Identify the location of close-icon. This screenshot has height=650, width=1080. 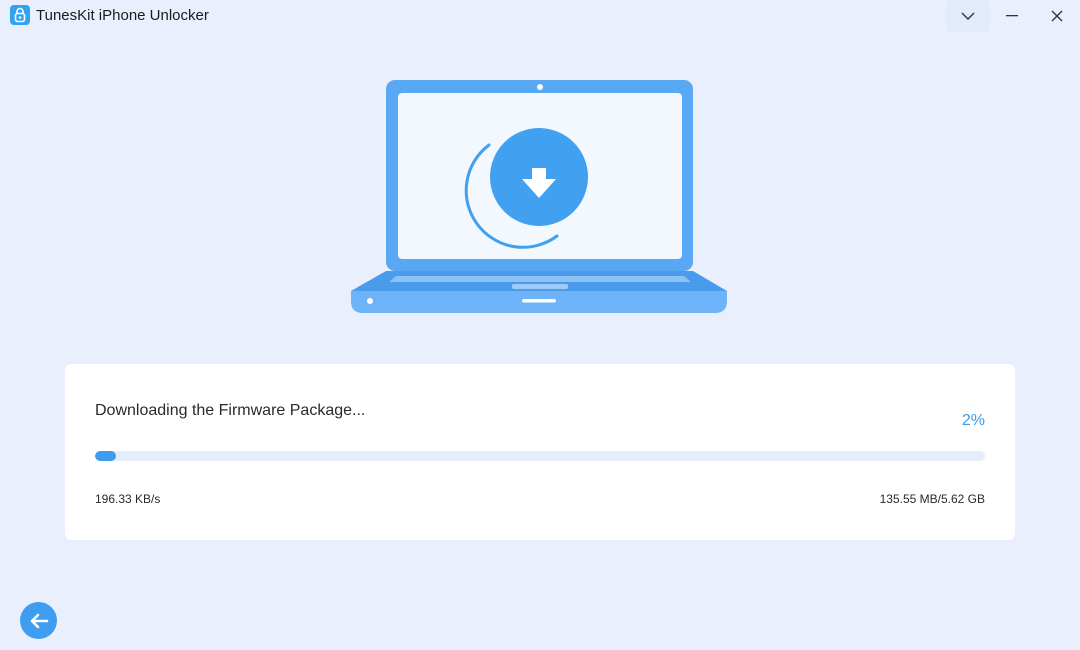
(1057, 16).